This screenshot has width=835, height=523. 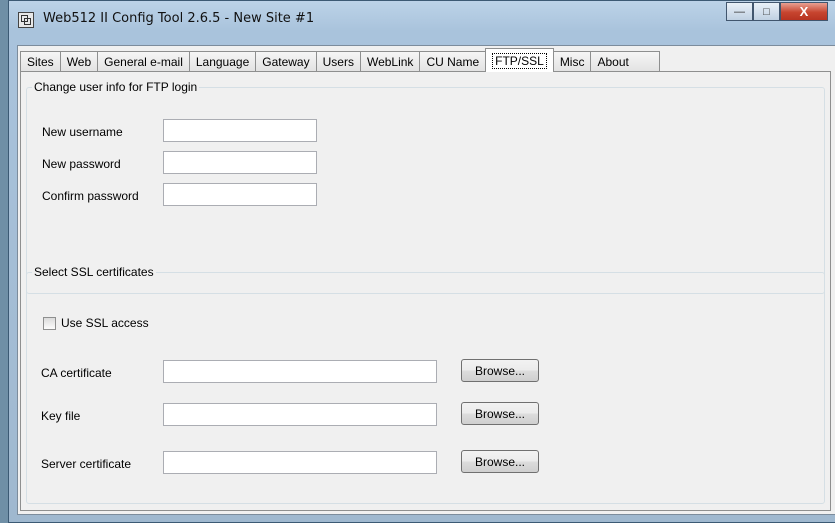 What do you see at coordinates (76, 373) in the screenshot?
I see `ca-certificate-label: CA certificate` at bounding box center [76, 373].